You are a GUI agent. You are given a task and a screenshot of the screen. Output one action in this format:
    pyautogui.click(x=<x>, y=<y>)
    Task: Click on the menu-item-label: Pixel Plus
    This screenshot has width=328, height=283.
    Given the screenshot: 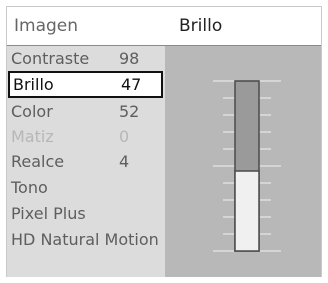 What is the action you would take?
    pyautogui.click(x=48, y=213)
    